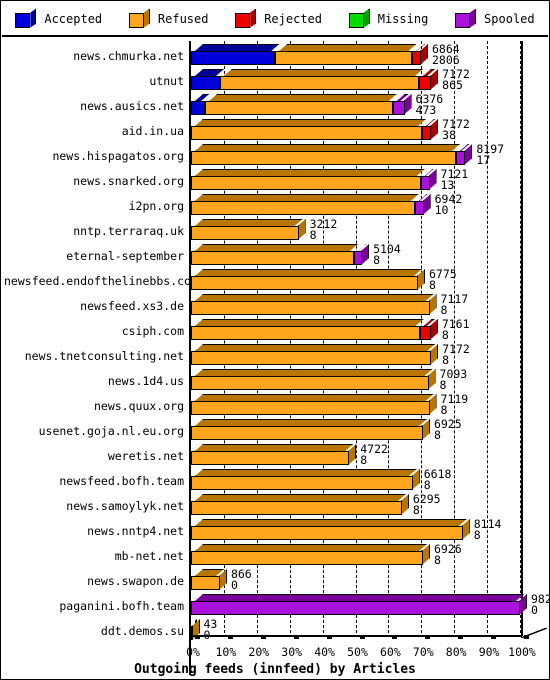 This screenshot has height=680, width=550. I want to click on bar-value-label: 6926 8, so click(448, 554).